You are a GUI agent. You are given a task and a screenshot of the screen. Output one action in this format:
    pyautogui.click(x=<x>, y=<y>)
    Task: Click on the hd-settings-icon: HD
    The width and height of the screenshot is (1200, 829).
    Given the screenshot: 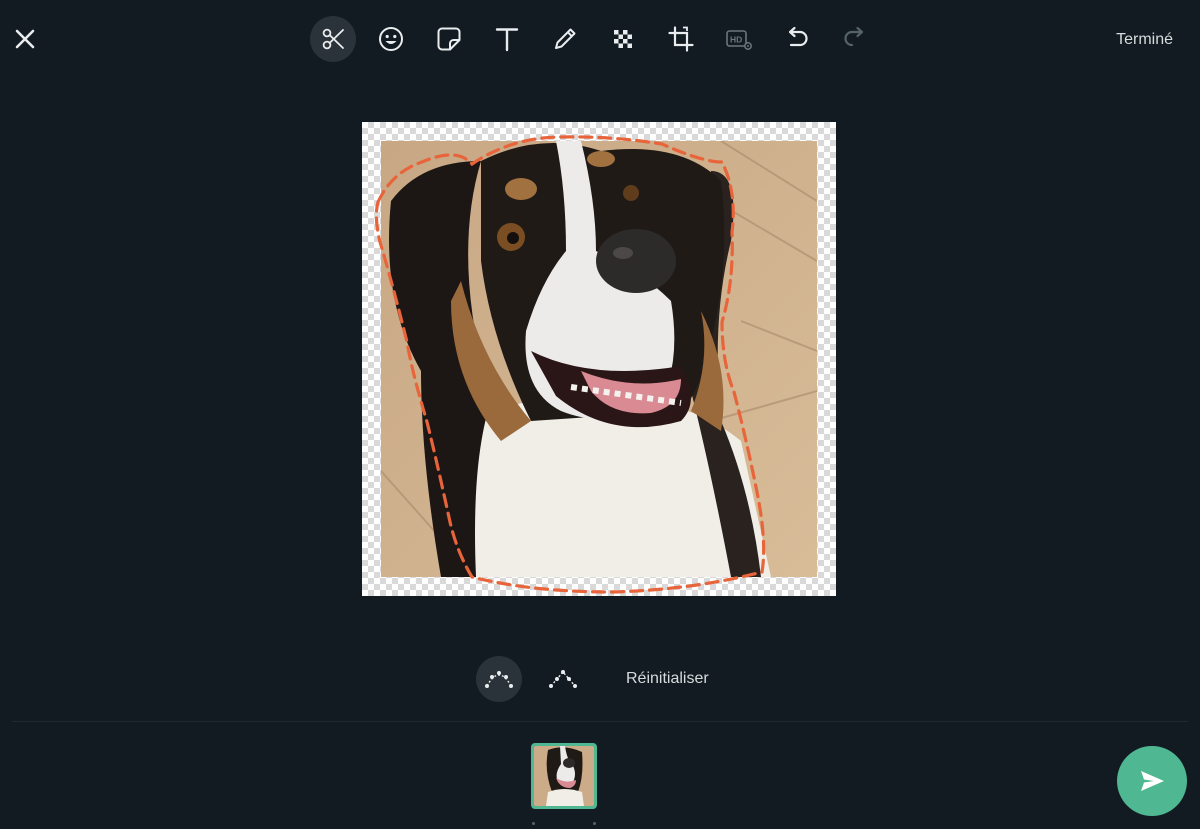 What is the action you would take?
    pyautogui.click(x=739, y=40)
    